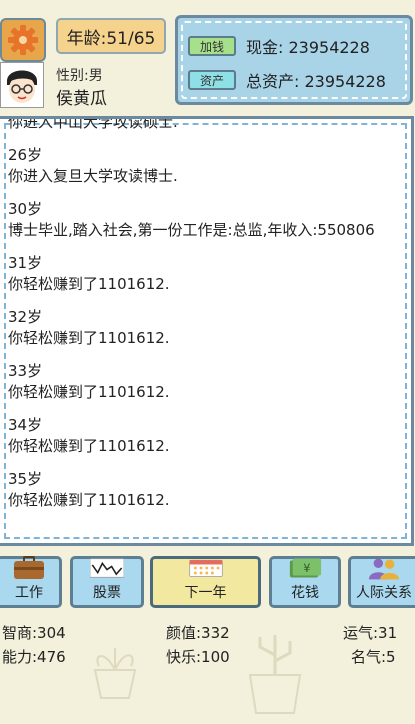 Image resolution: width=415 pixels, height=724 pixels. I want to click on action-bar: 工作 股票 下一年 ¥ 花钱 人际关系, so click(207, 583).